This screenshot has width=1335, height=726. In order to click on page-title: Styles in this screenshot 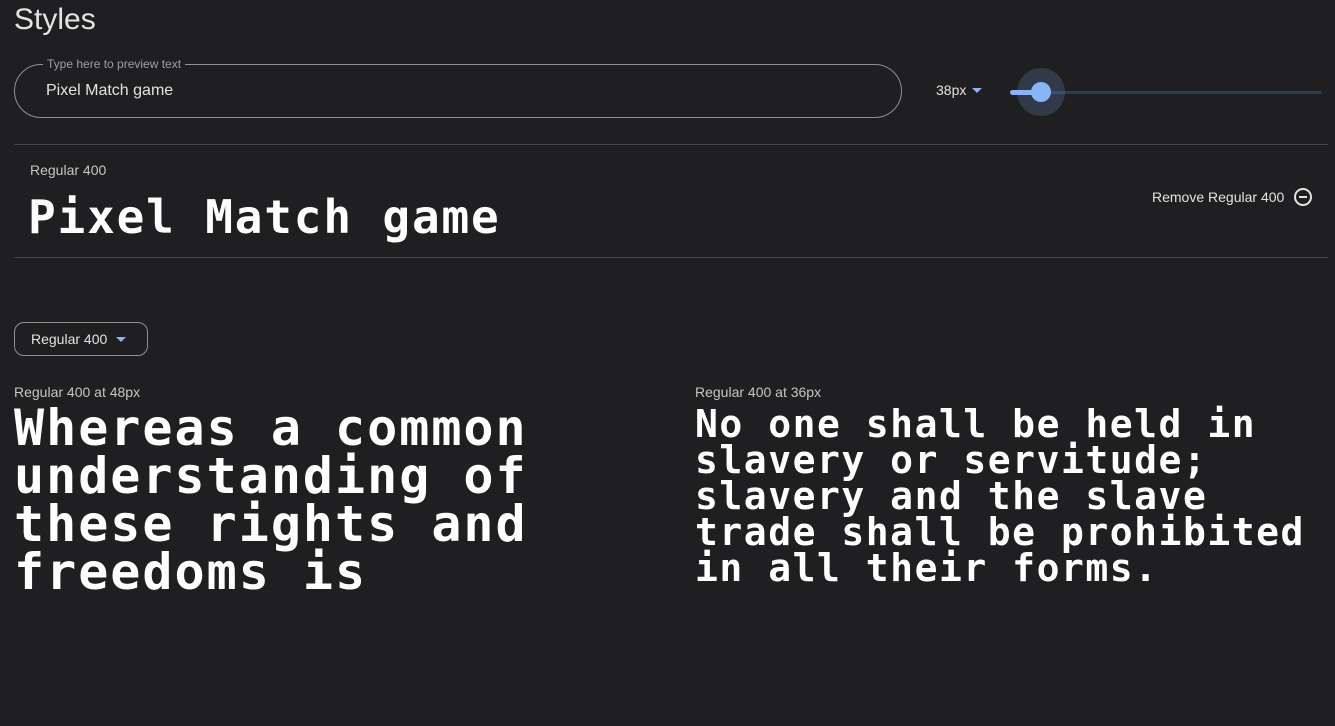, I will do `click(55, 19)`.